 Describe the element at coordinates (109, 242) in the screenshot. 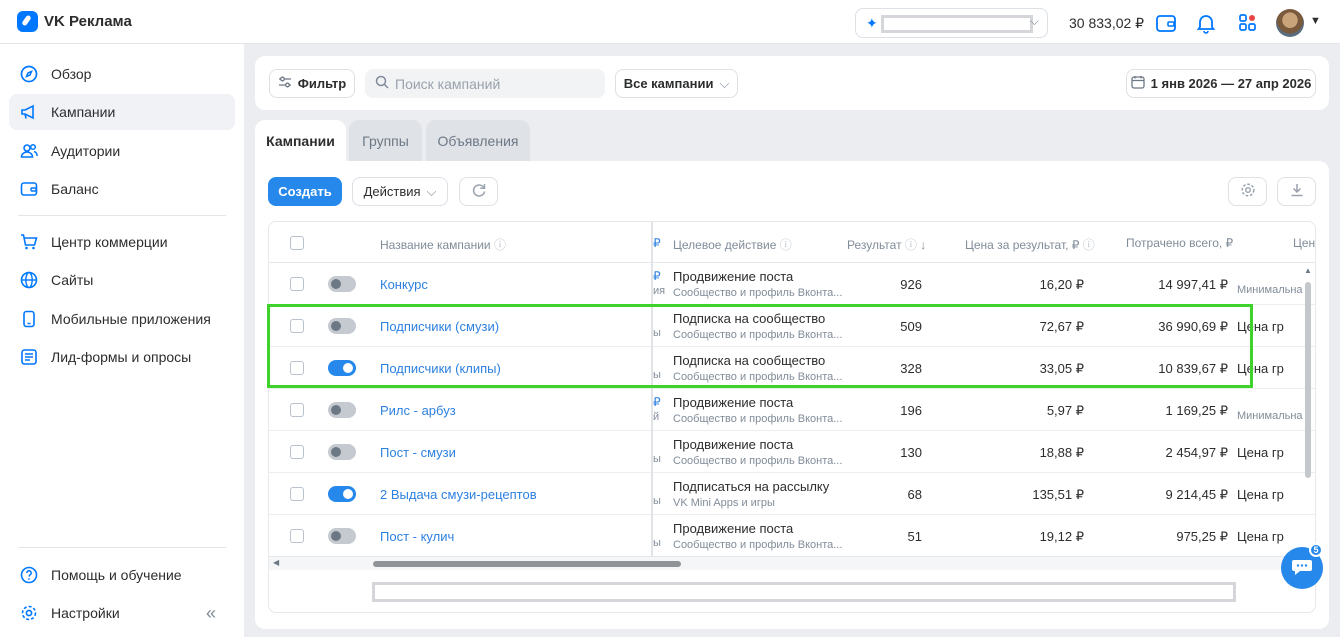

I see `sidebar-item-label: Центр коммерции` at that location.